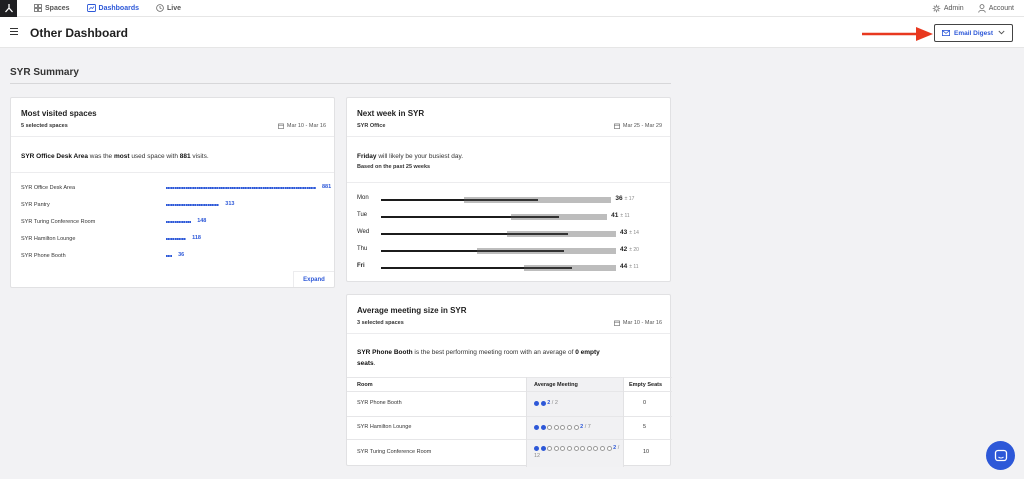 This screenshot has width=1024, height=479. What do you see at coordinates (48, 188) in the screenshot?
I see `space-label: SYR Office Desk Area` at bounding box center [48, 188].